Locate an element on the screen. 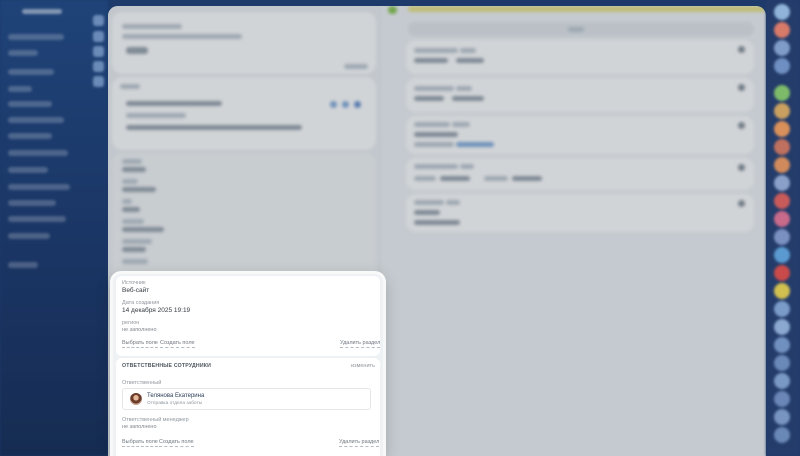 The image size is (800, 456). crm-logo is located at coordinates (42, 11).